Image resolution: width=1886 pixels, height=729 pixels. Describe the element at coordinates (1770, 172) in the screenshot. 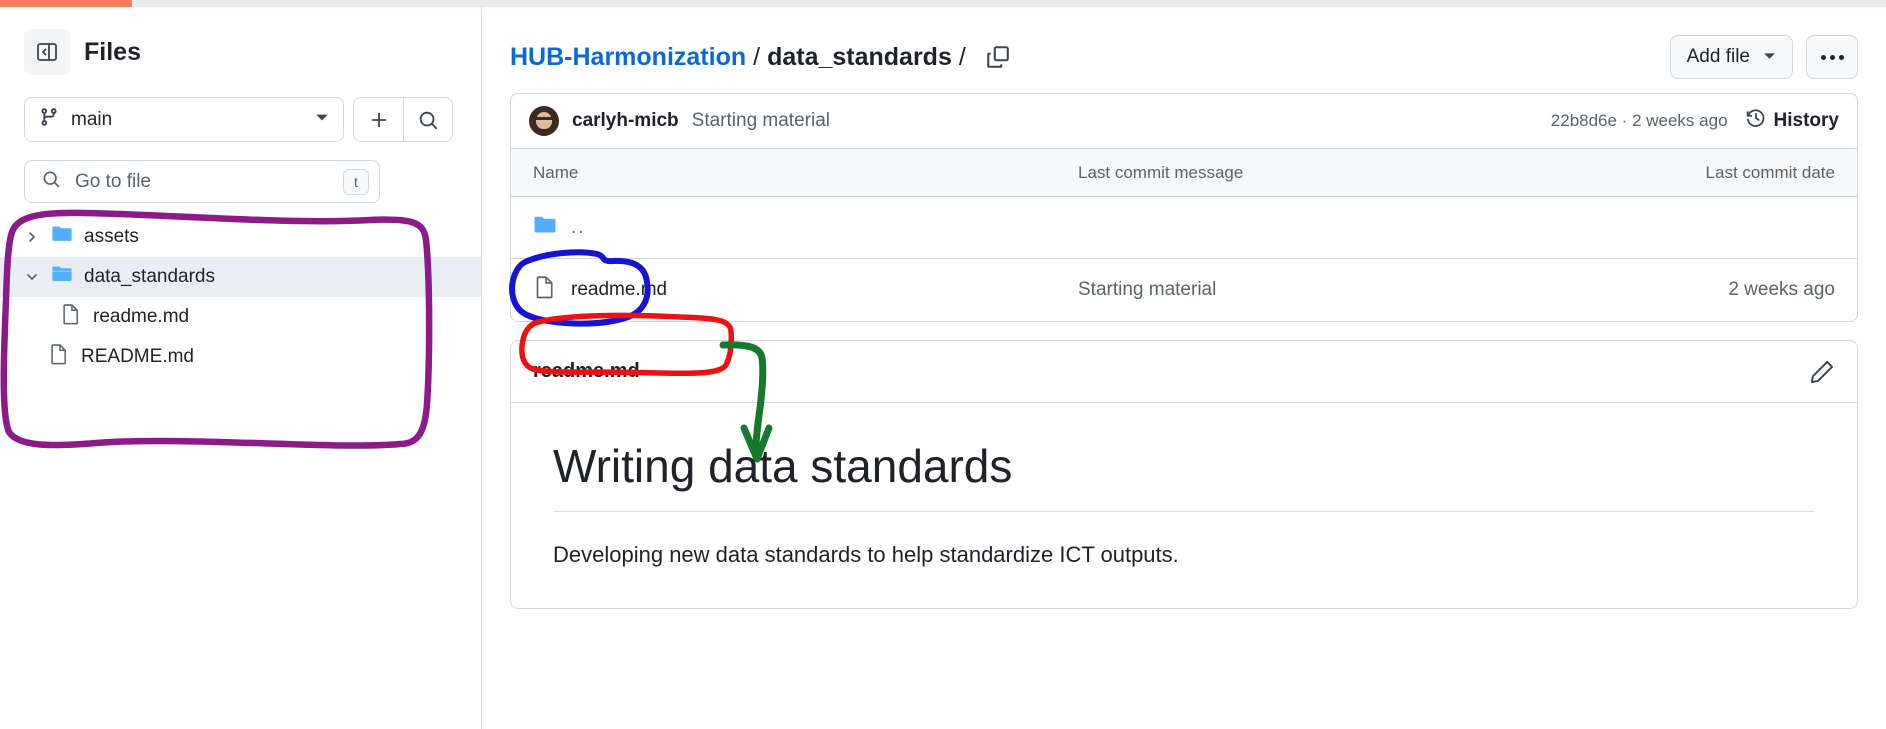

I see `column-header-date: Last commit date` at that location.